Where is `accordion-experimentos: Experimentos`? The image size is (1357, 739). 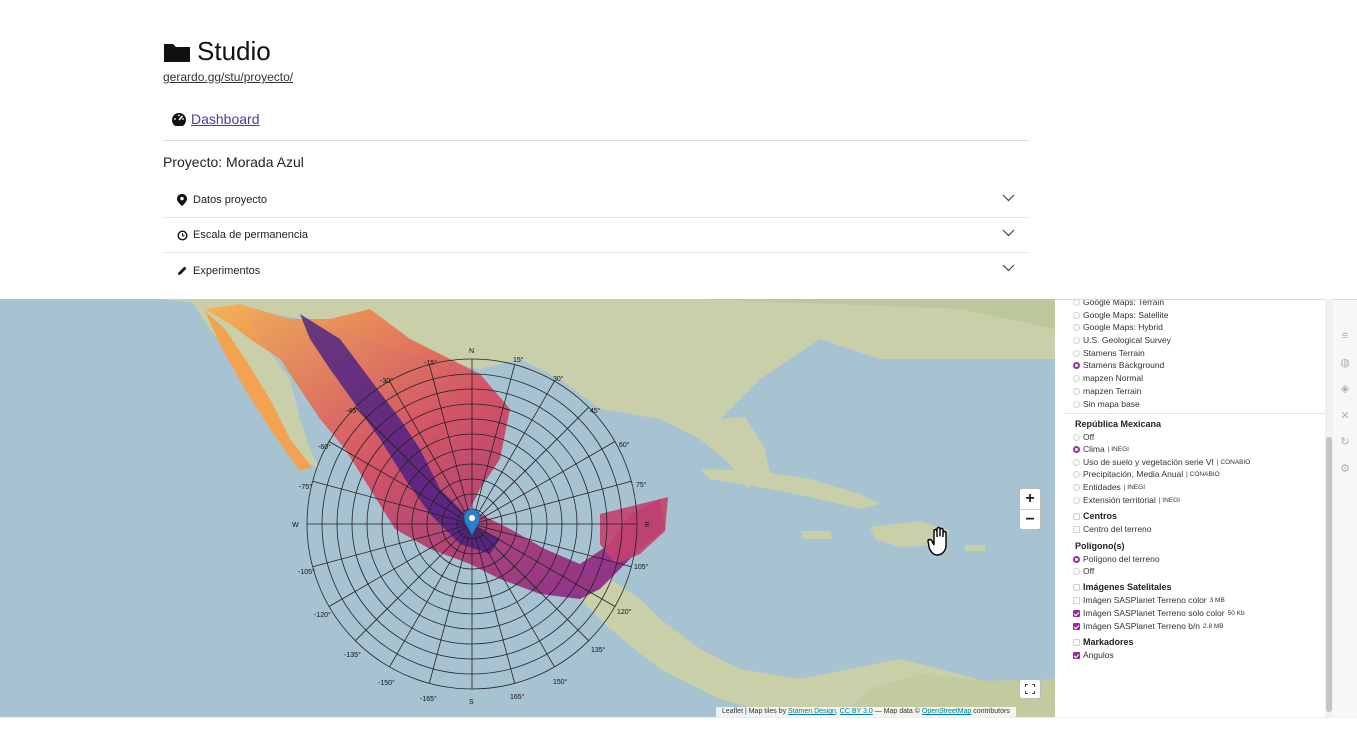
accordion-experimentos: Experimentos is located at coordinates (596, 270).